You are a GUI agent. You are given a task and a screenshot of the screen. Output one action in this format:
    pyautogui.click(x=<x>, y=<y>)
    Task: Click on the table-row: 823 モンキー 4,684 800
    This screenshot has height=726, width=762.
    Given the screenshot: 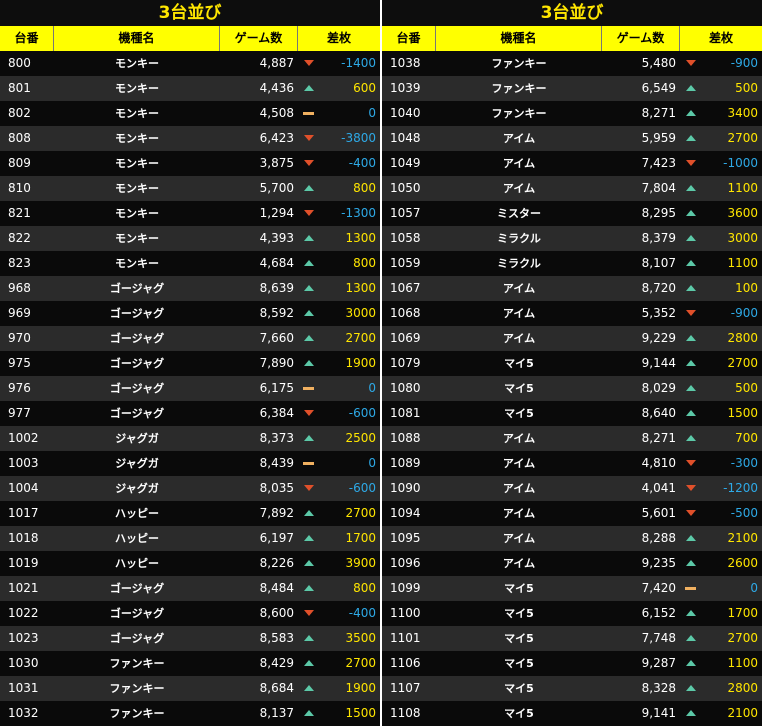 What is the action you would take?
    pyautogui.click(x=190, y=263)
    